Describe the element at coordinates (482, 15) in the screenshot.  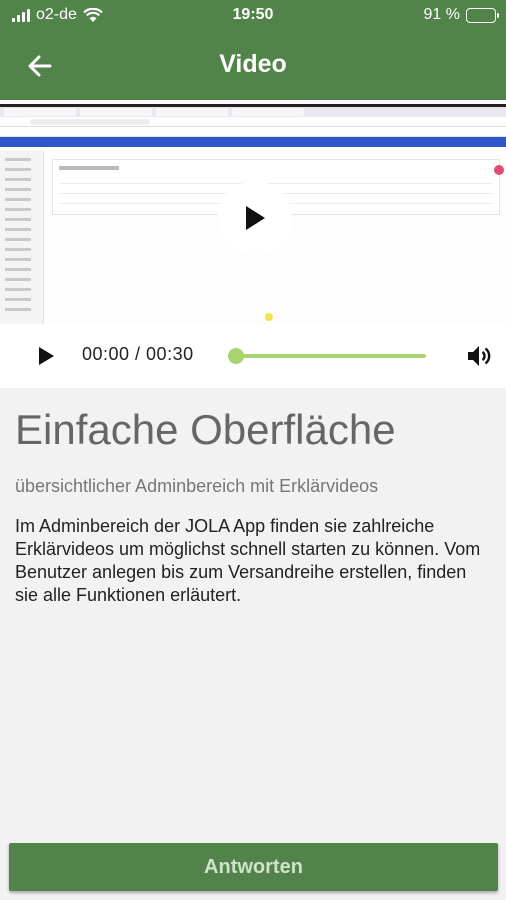
I see `battery-icon` at that location.